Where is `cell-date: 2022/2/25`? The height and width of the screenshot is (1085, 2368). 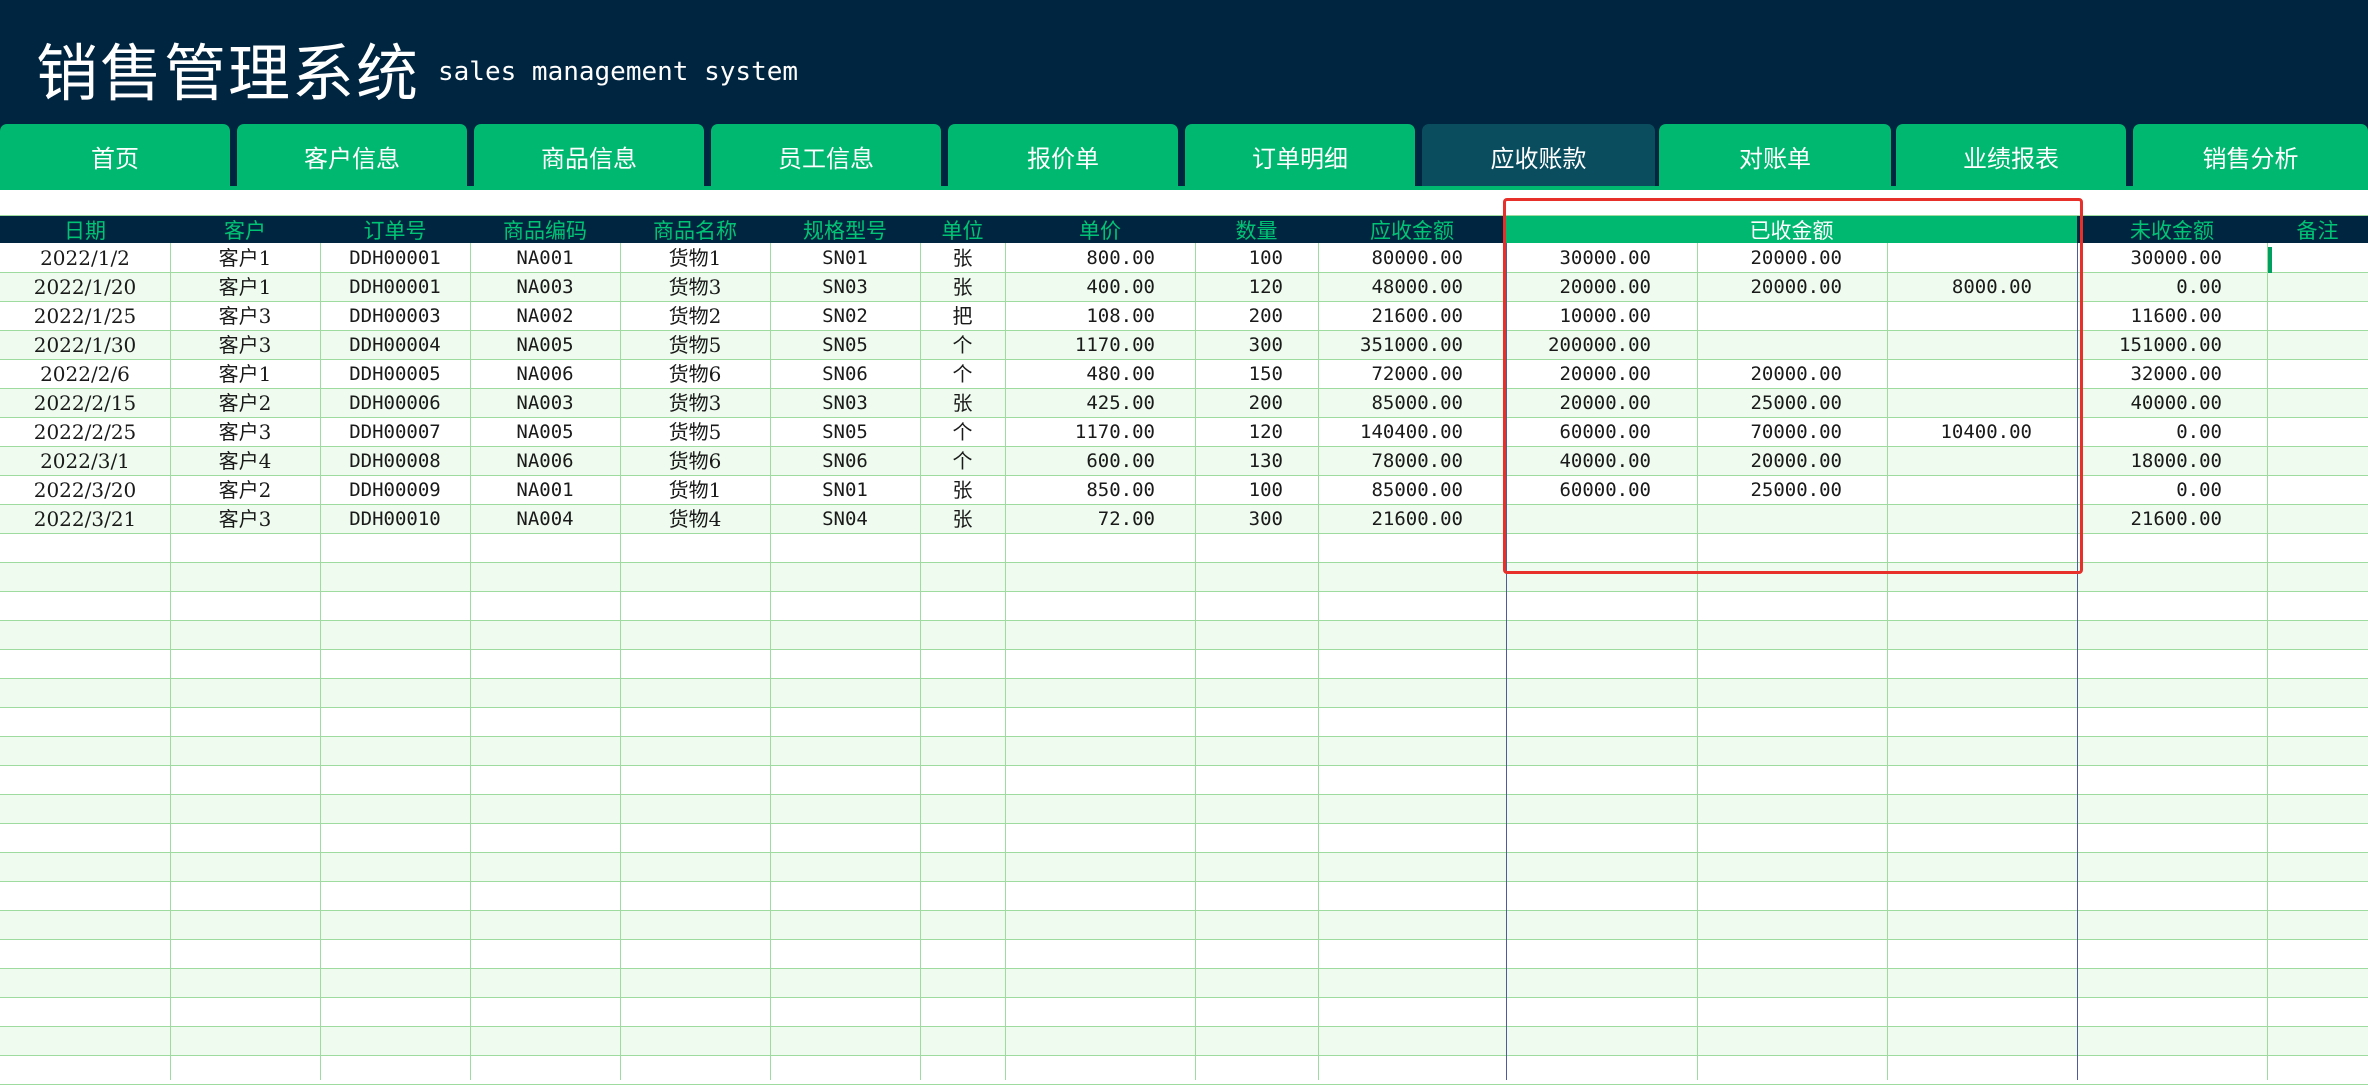
cell-date: 2022/2/25 is located at coordinates (85, 432).